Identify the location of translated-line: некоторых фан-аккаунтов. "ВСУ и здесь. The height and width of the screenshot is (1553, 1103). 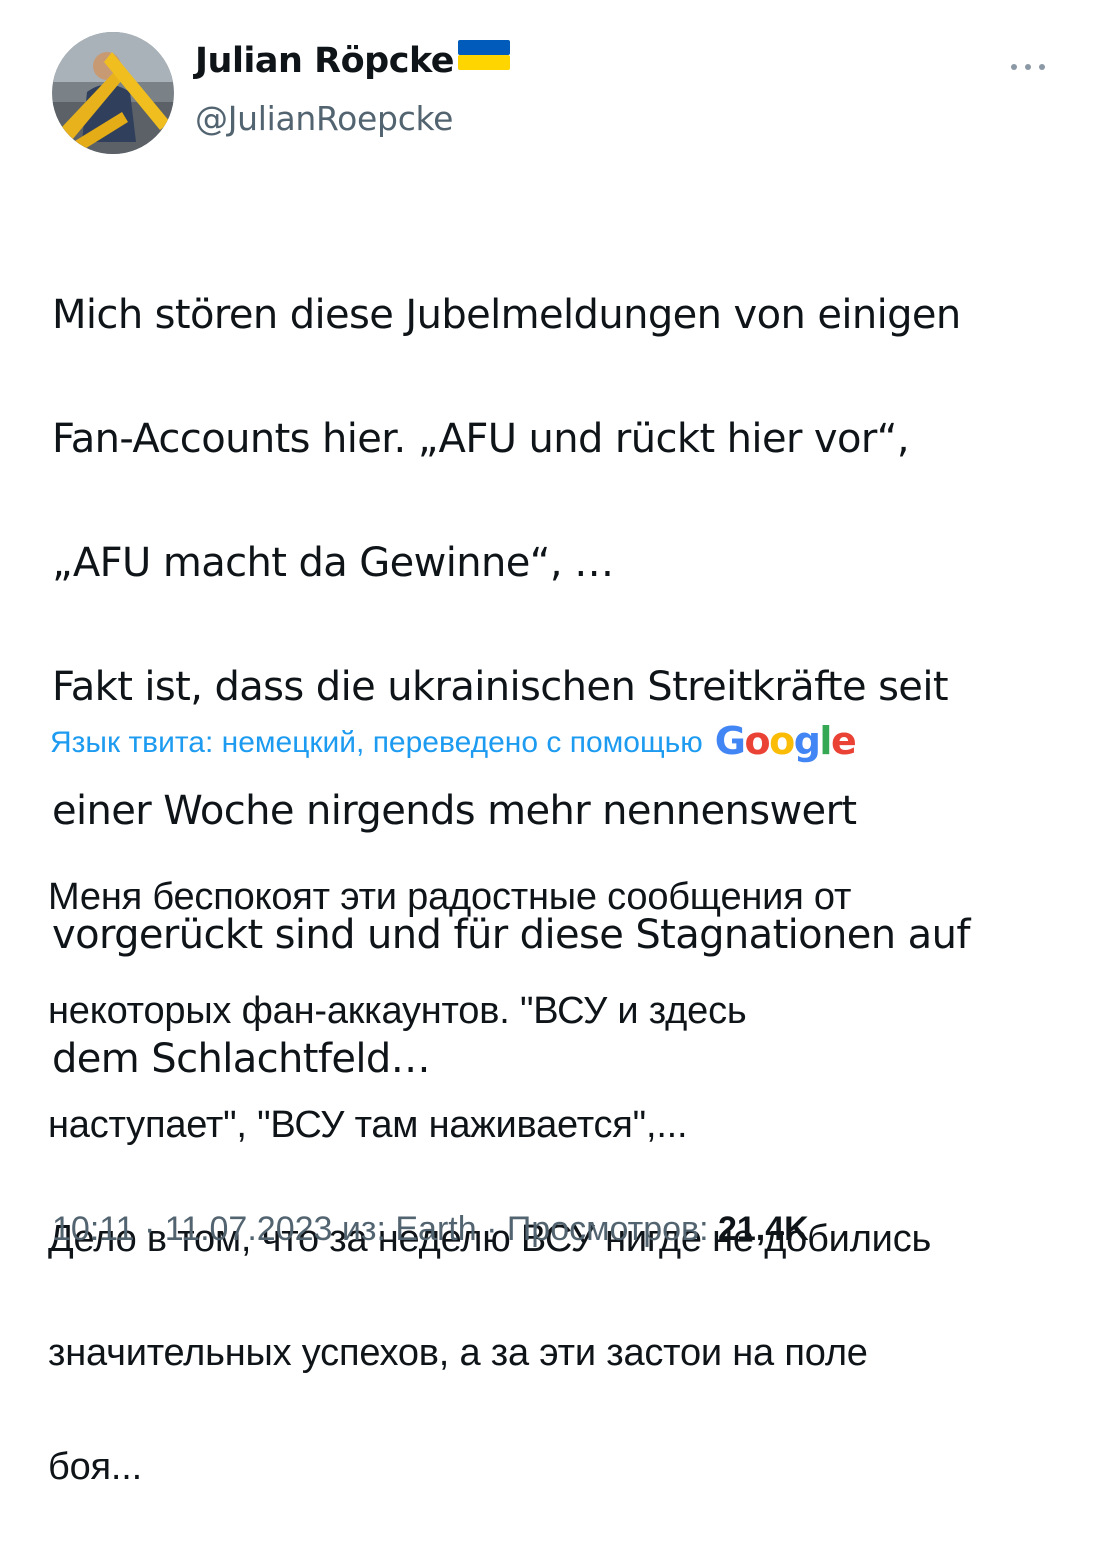
(397, 1011).